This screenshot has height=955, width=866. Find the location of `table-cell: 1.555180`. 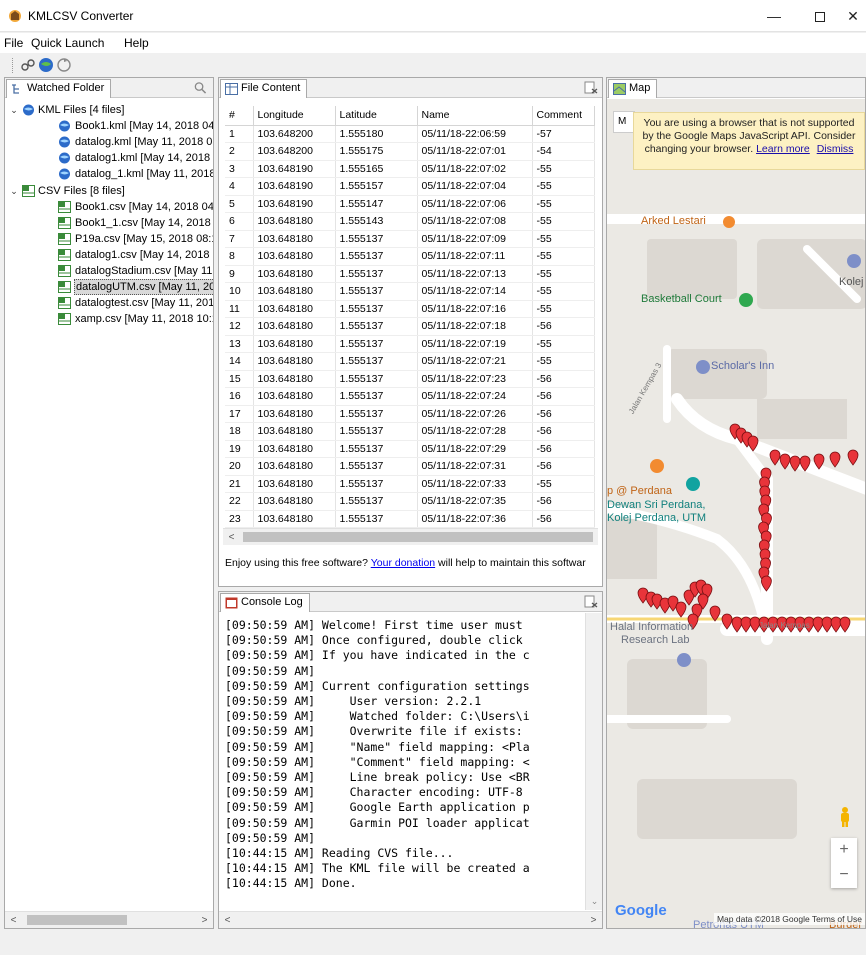

table-cell: 1.555180 is located at coordinates (376, 134).